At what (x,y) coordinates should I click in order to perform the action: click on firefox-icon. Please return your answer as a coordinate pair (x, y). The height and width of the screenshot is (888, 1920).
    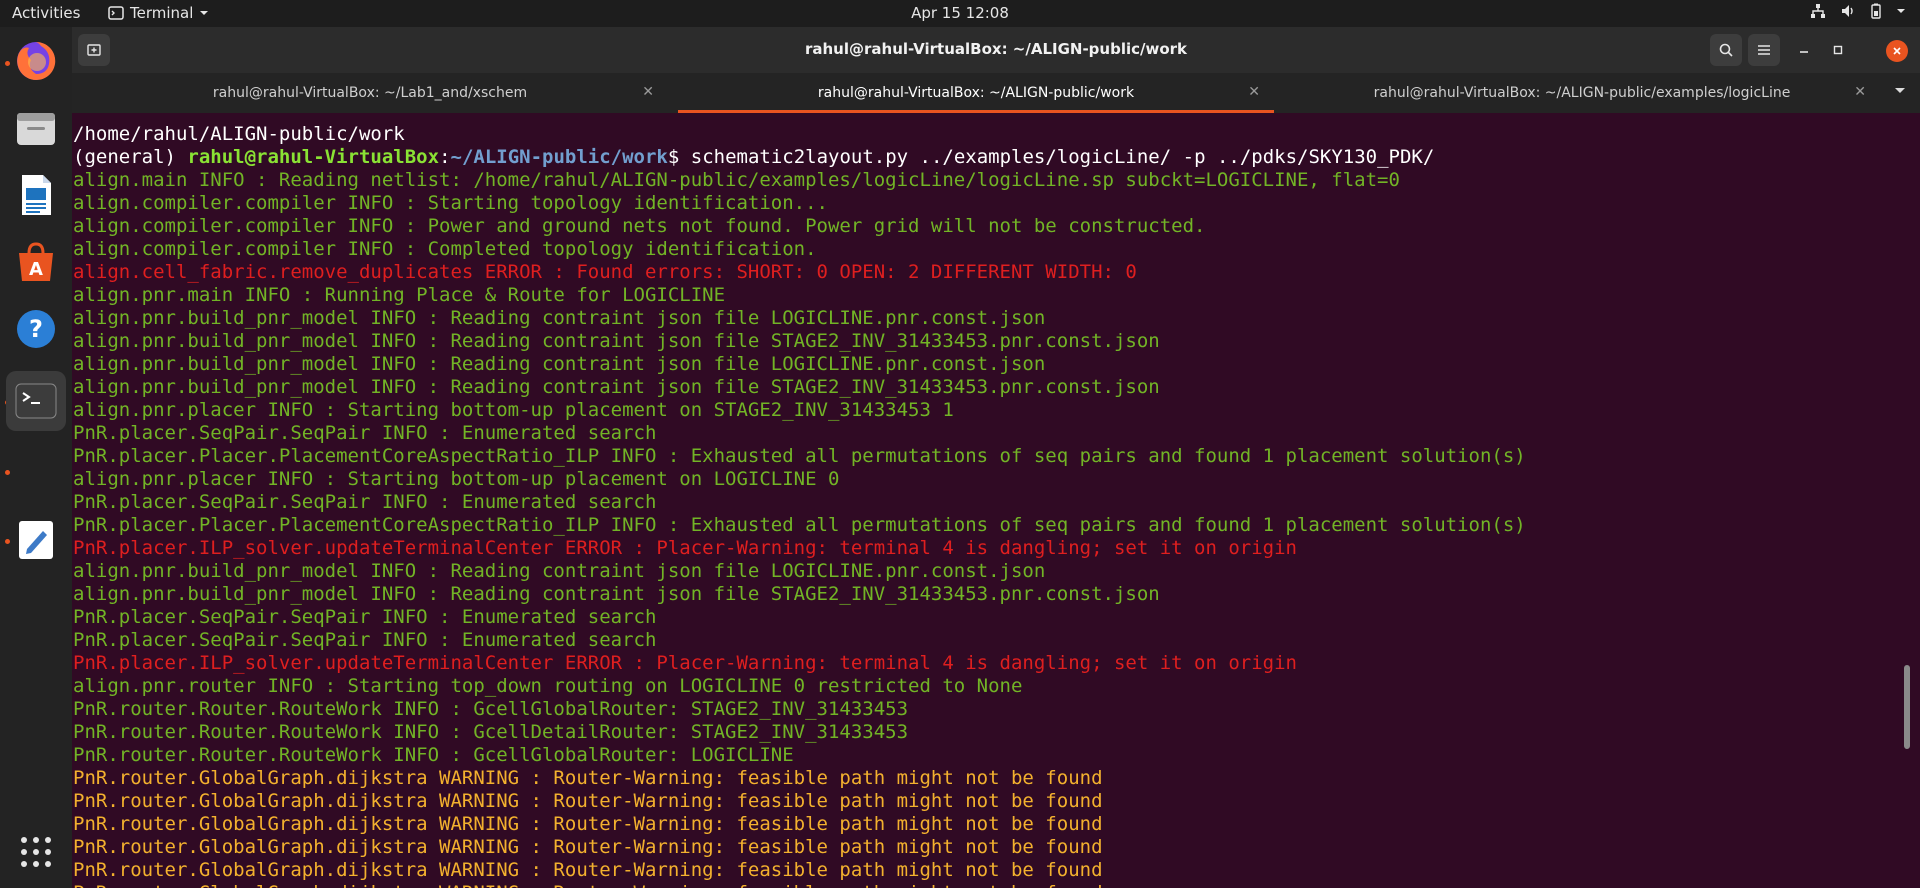
    Looking at the image, I should click on (36, 60).